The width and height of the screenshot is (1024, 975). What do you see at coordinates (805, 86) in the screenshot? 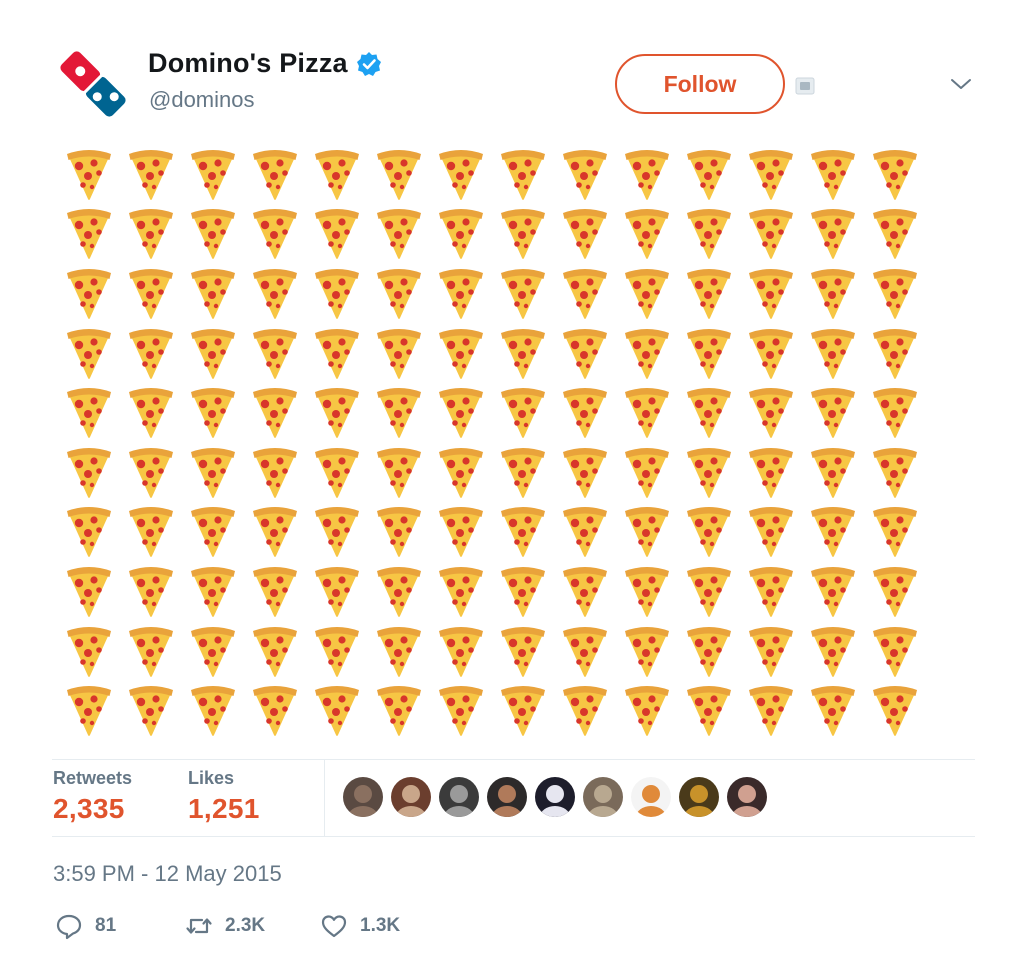
I see `direct-message-icon` at bounding box center [805, 86].